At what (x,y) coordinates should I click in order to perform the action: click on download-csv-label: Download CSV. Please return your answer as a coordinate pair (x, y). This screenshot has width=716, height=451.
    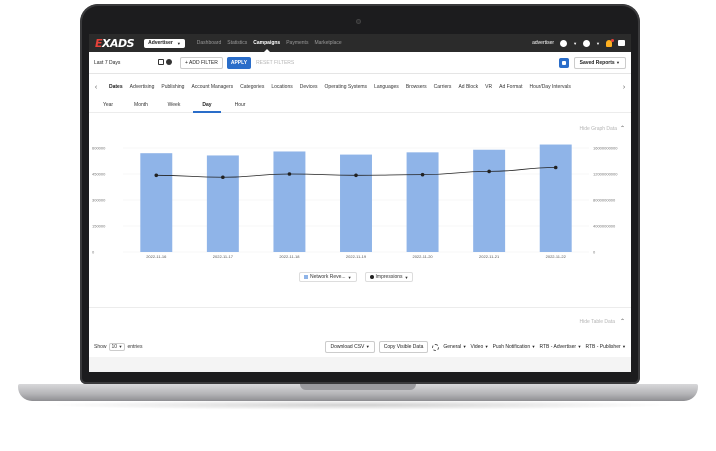
    Looking at the image, I should click on (347, 347).